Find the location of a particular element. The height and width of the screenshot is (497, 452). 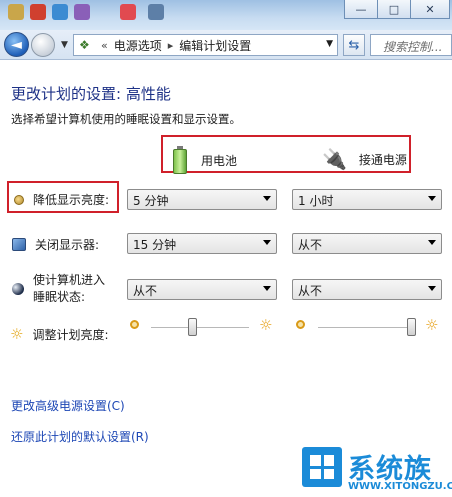

brightness-sun-icon: ☼ is located at coordinates (17, 334).